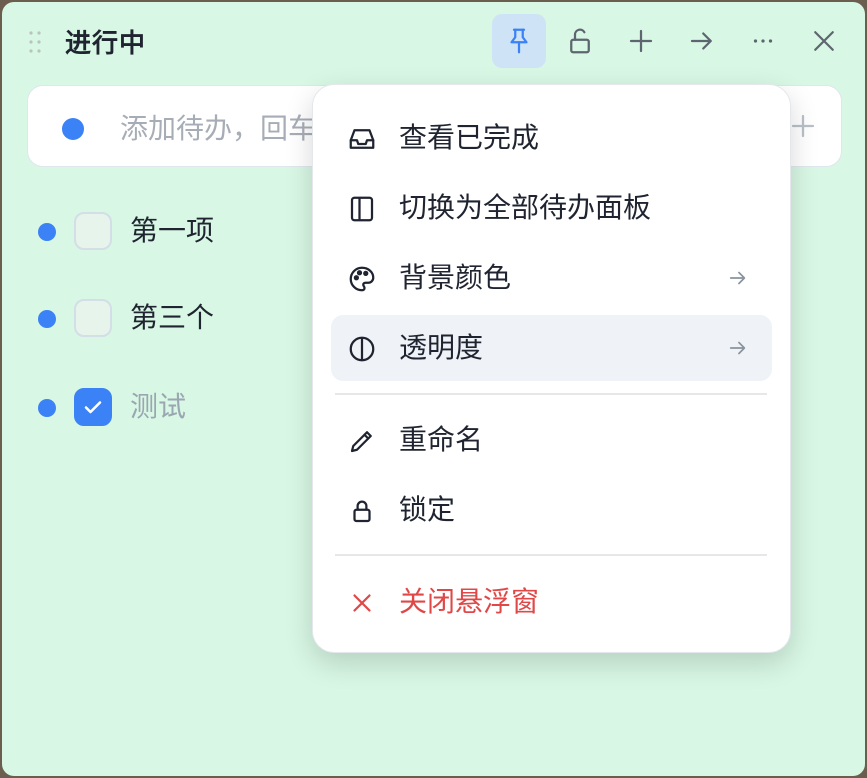 This screenshot has width=867, height=778. I want to click on todo-label: 第一项, so click(172, 230).